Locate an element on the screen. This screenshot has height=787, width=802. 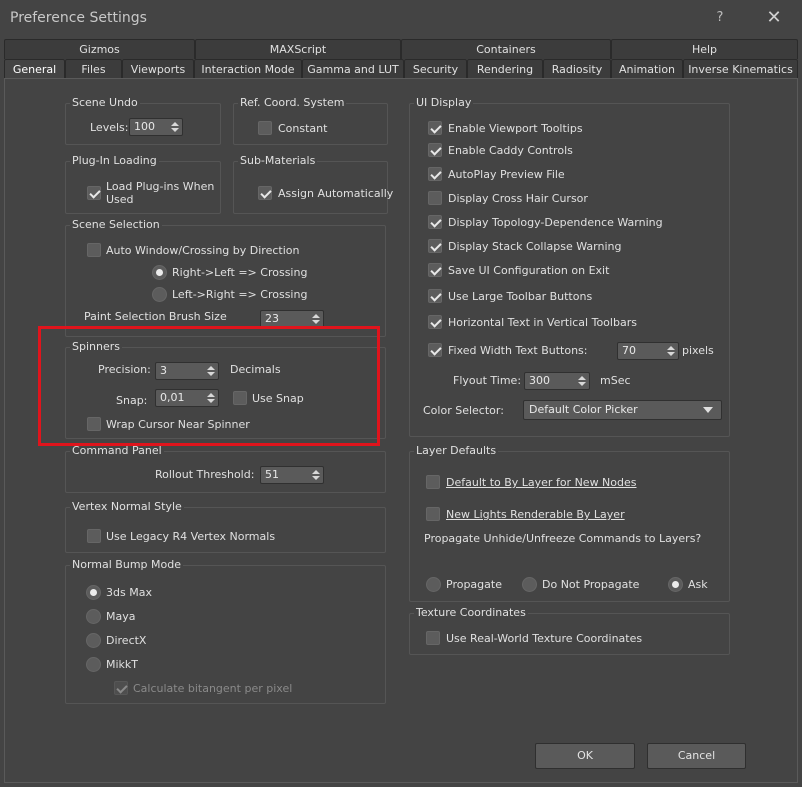
tab-general: General is located at coordinates (34, 69).